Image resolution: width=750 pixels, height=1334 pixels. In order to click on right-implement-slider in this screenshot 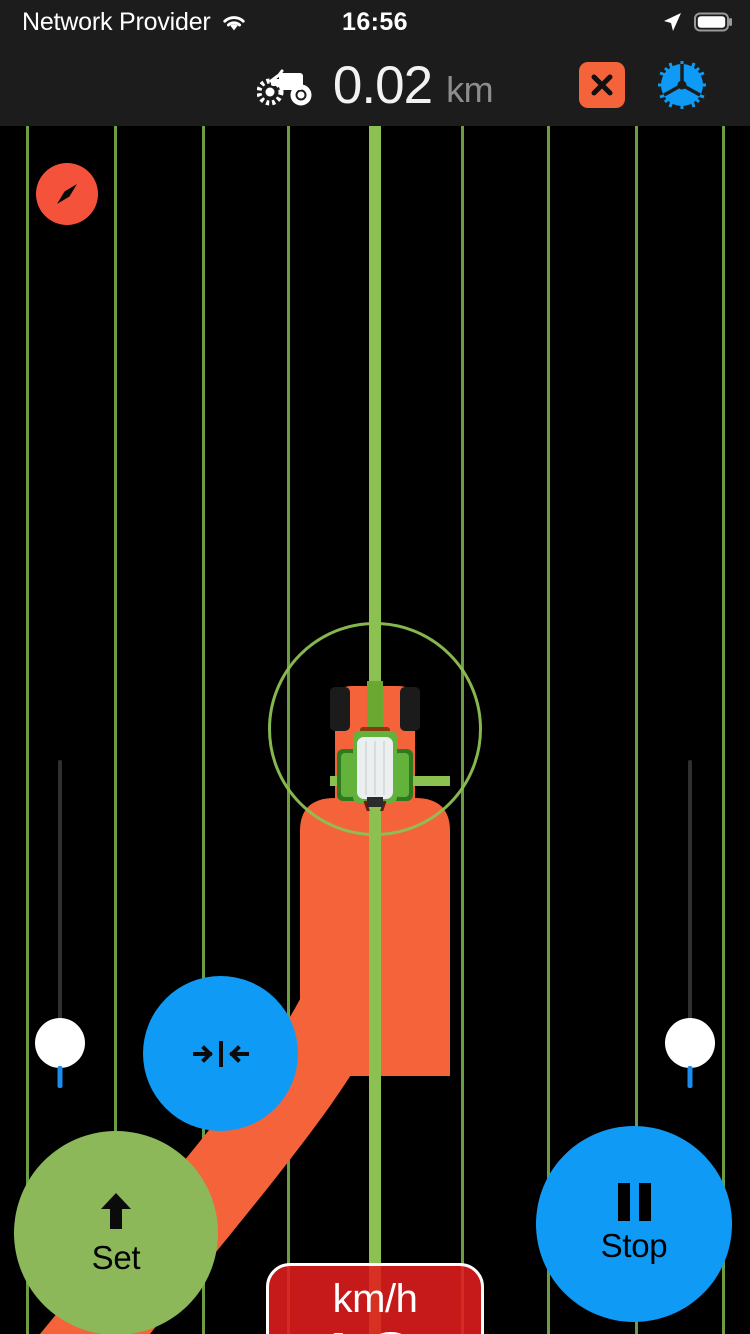, I will do `click(690, 930)`.